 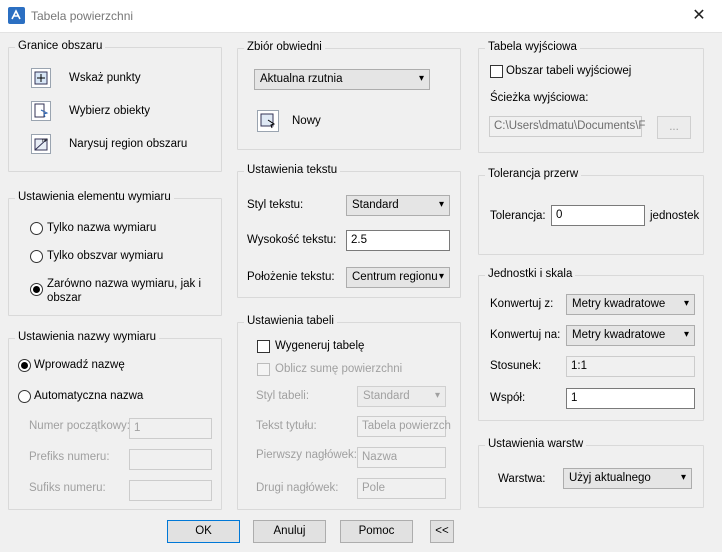 I want to click on radio-automatyczna-nazwa, so click(x=24, y=396).